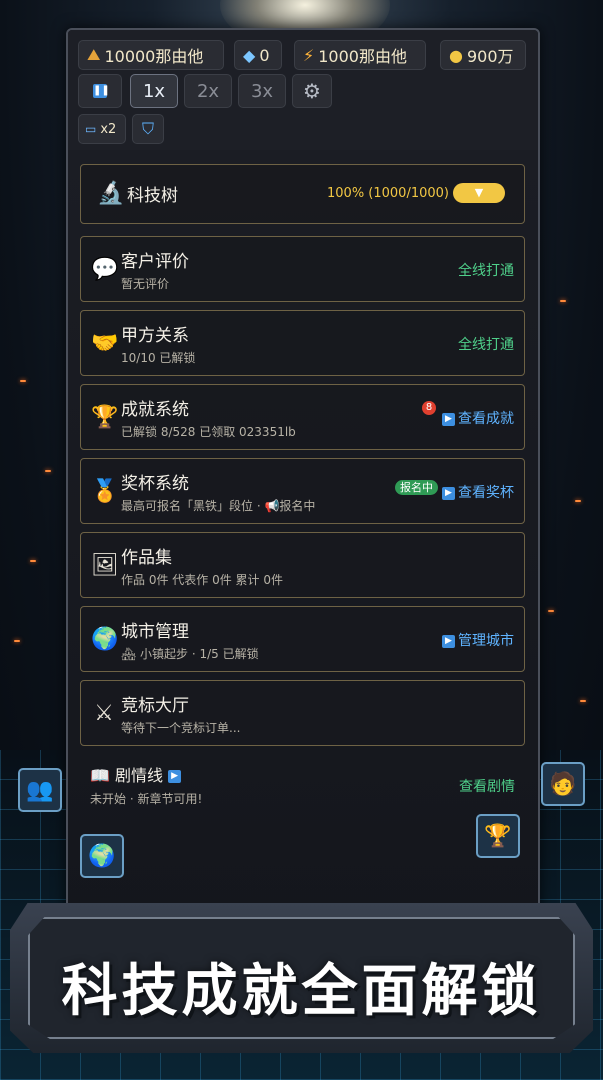  I want to click on coin-value: 900万, so click(490, 56).